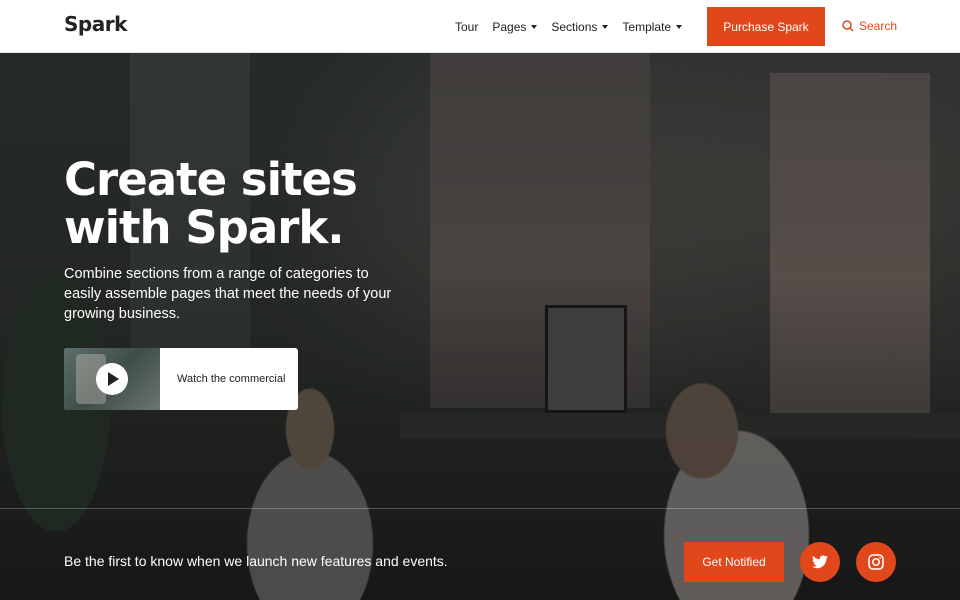 This screenshot has width=960, height=600. I want to click on twitter-button, so click(820, 562).